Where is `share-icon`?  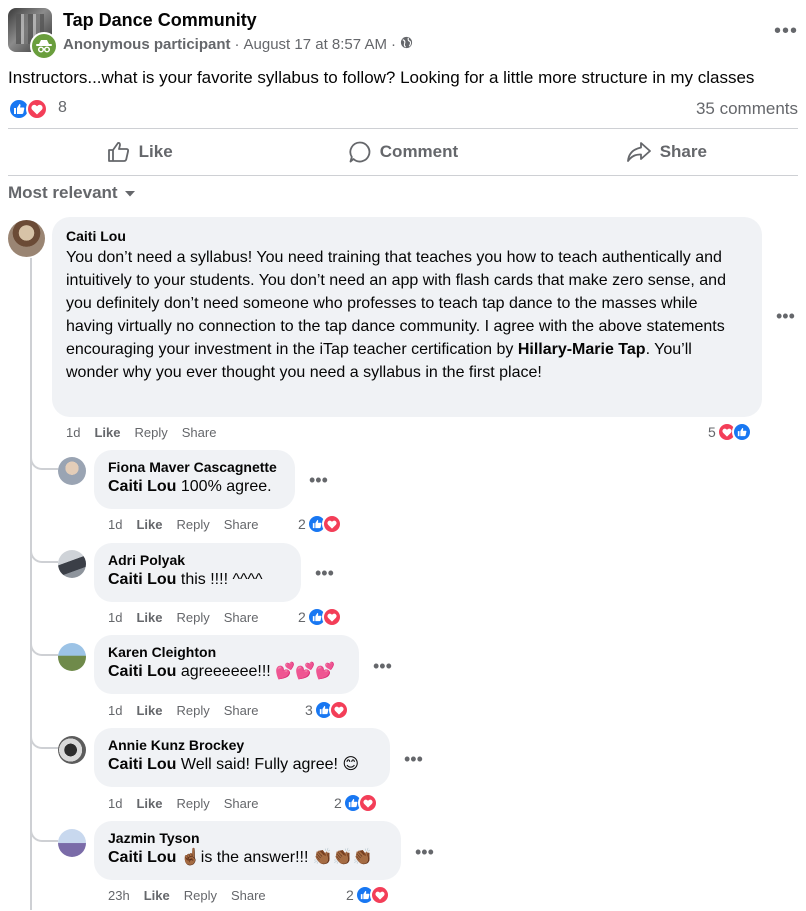 share-icon is located at coordinates (638, 152).